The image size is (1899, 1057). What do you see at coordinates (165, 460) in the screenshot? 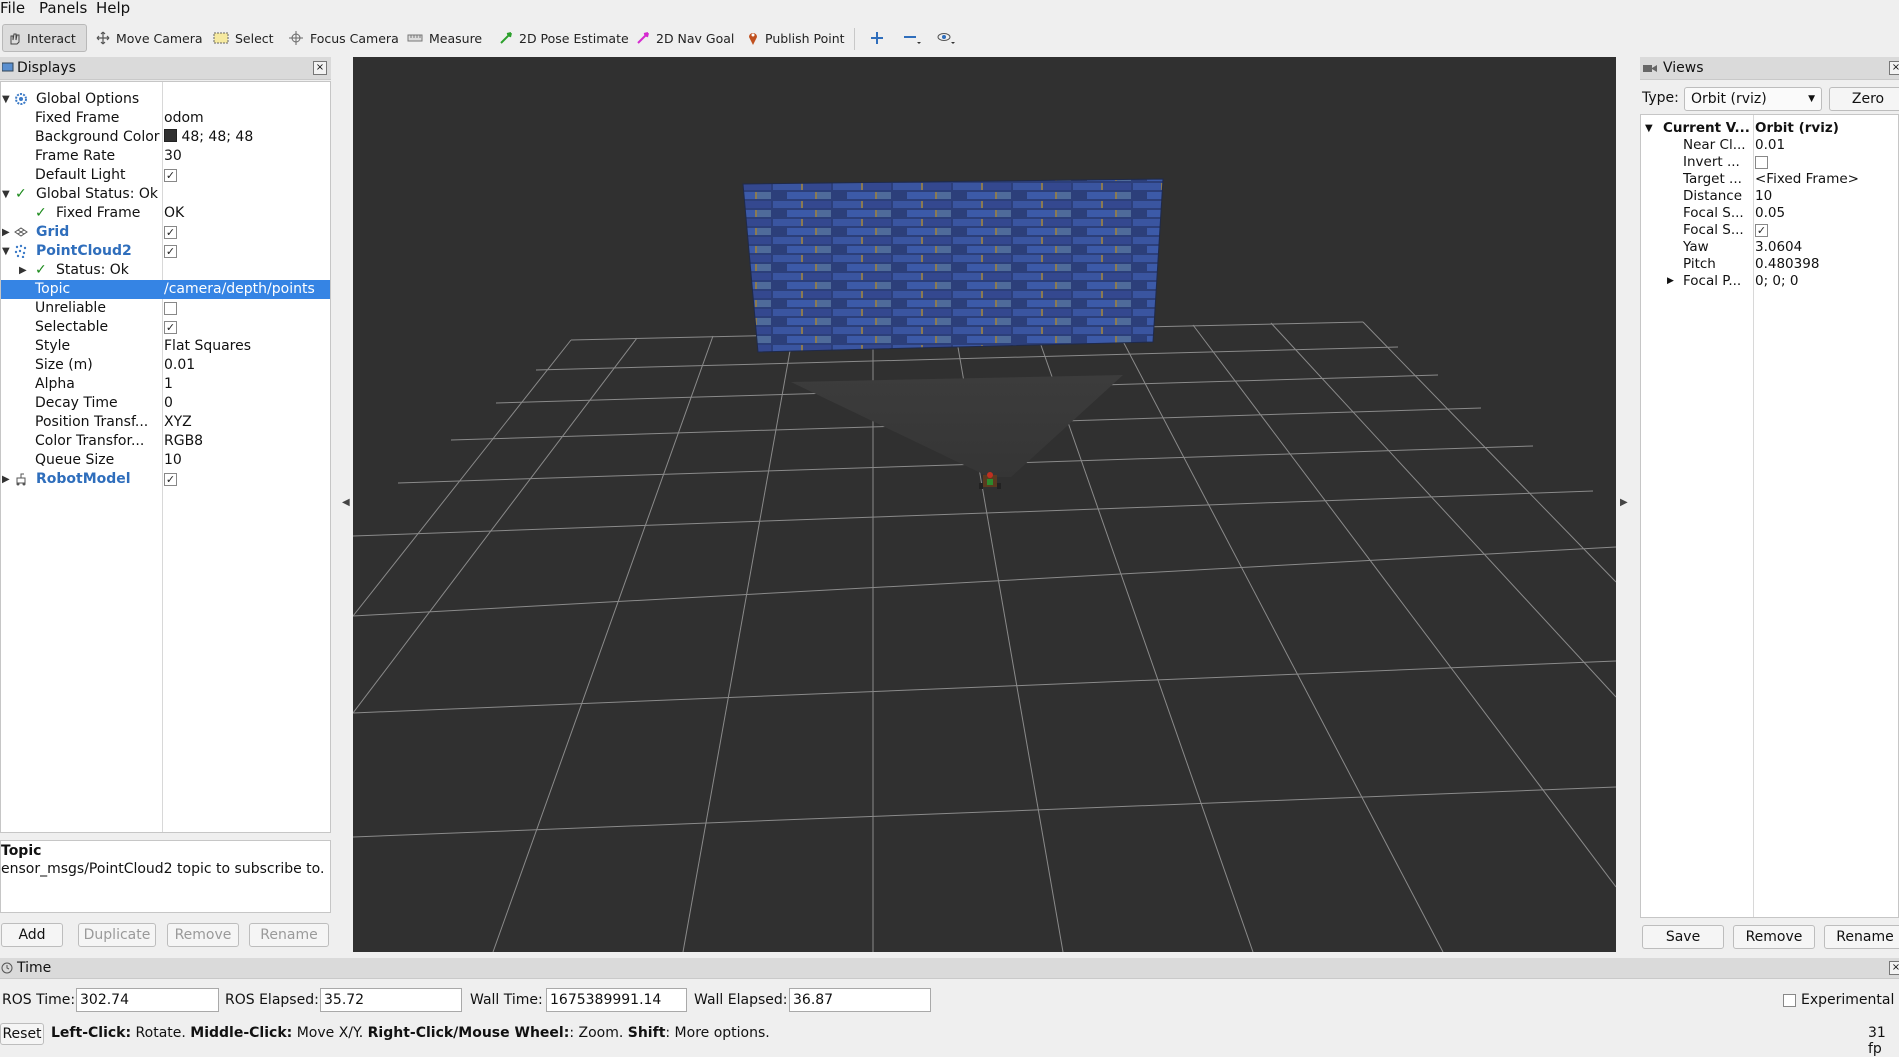
I see `tree-row-queue-size: Queue Size 10` at bounding box center [165, 460].